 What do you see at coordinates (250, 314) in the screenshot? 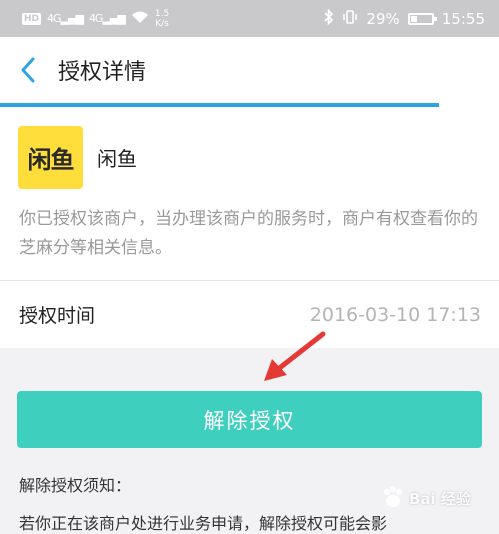
I see `auth-time-row: 授权时间 2016-03-10 17:13` at bounding box center [250, 314].